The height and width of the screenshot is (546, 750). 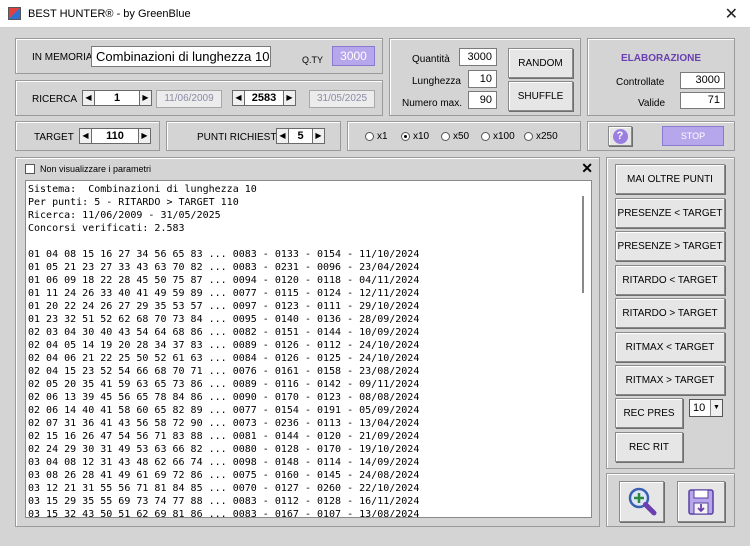 What do you see at coordinates (478, 57) in the screenshot?
I see `quantita-input: 3000` at bounding box center [478, 57].